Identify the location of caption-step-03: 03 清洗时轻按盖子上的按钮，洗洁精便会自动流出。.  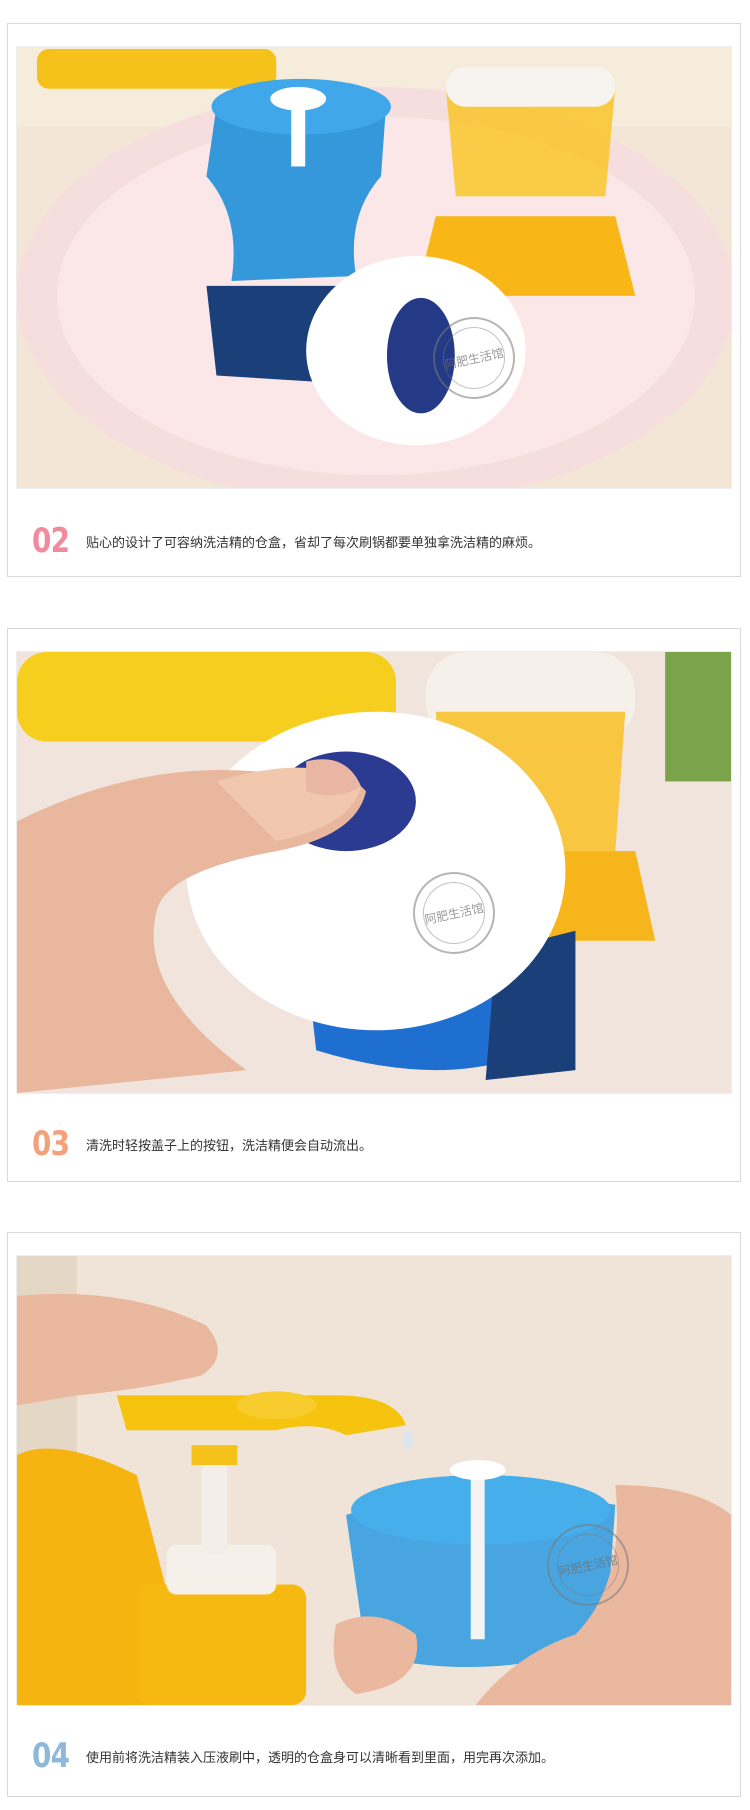
(376, 1144).